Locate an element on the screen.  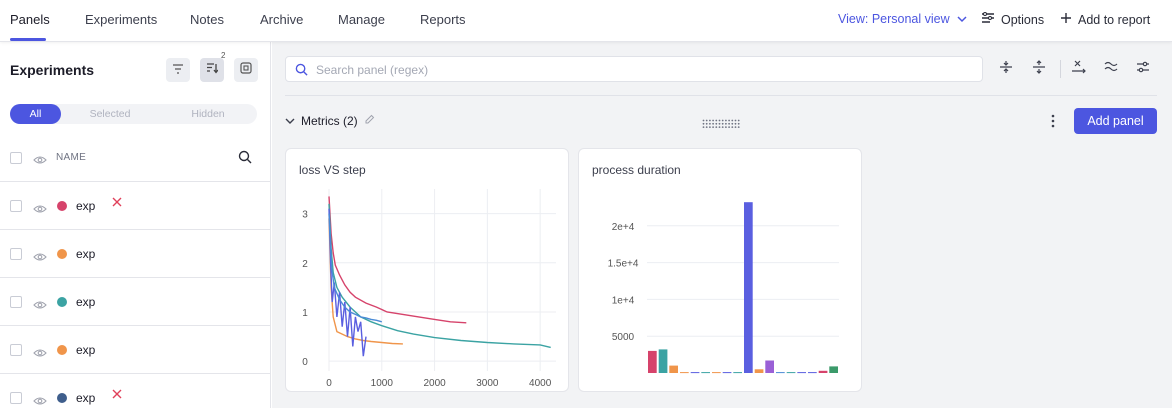
x-axis-icon is located at coordinates (1079, 69).